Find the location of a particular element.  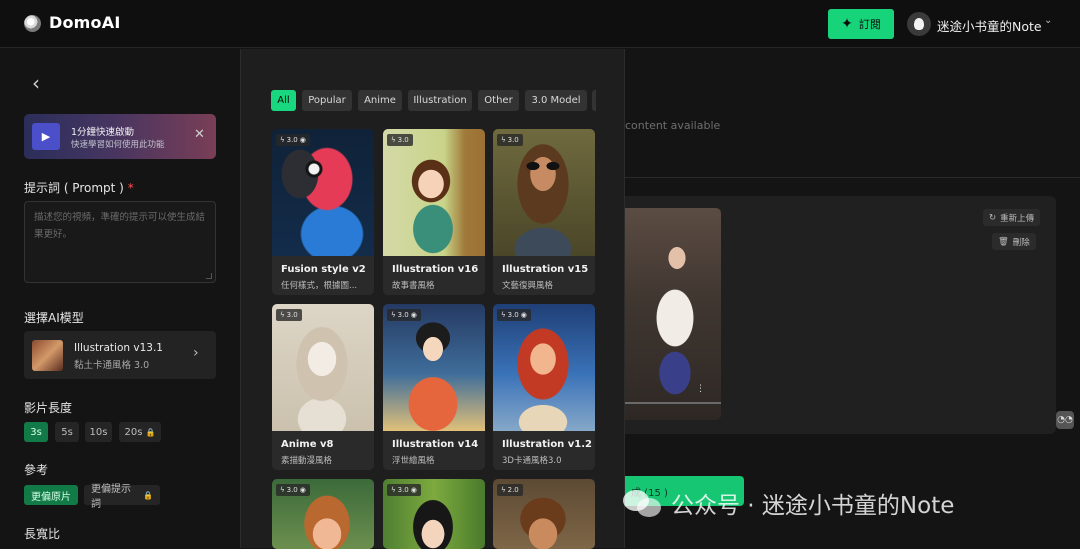

user-name: 迷途小书童的Note is located at coordinates (989, 25).